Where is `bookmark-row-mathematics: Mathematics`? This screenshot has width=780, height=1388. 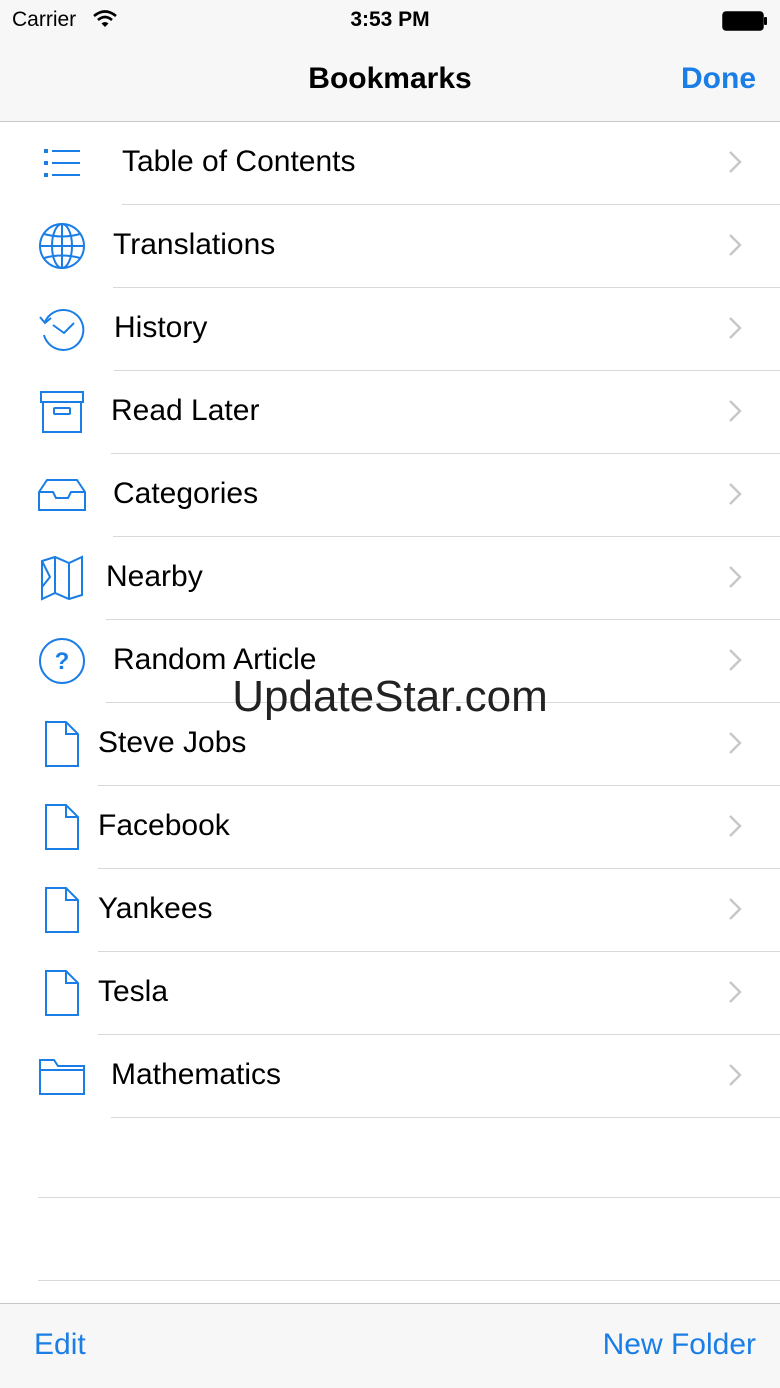
bookmark-row-mathematics: Mathematics is located at coordinates (390, 1076).